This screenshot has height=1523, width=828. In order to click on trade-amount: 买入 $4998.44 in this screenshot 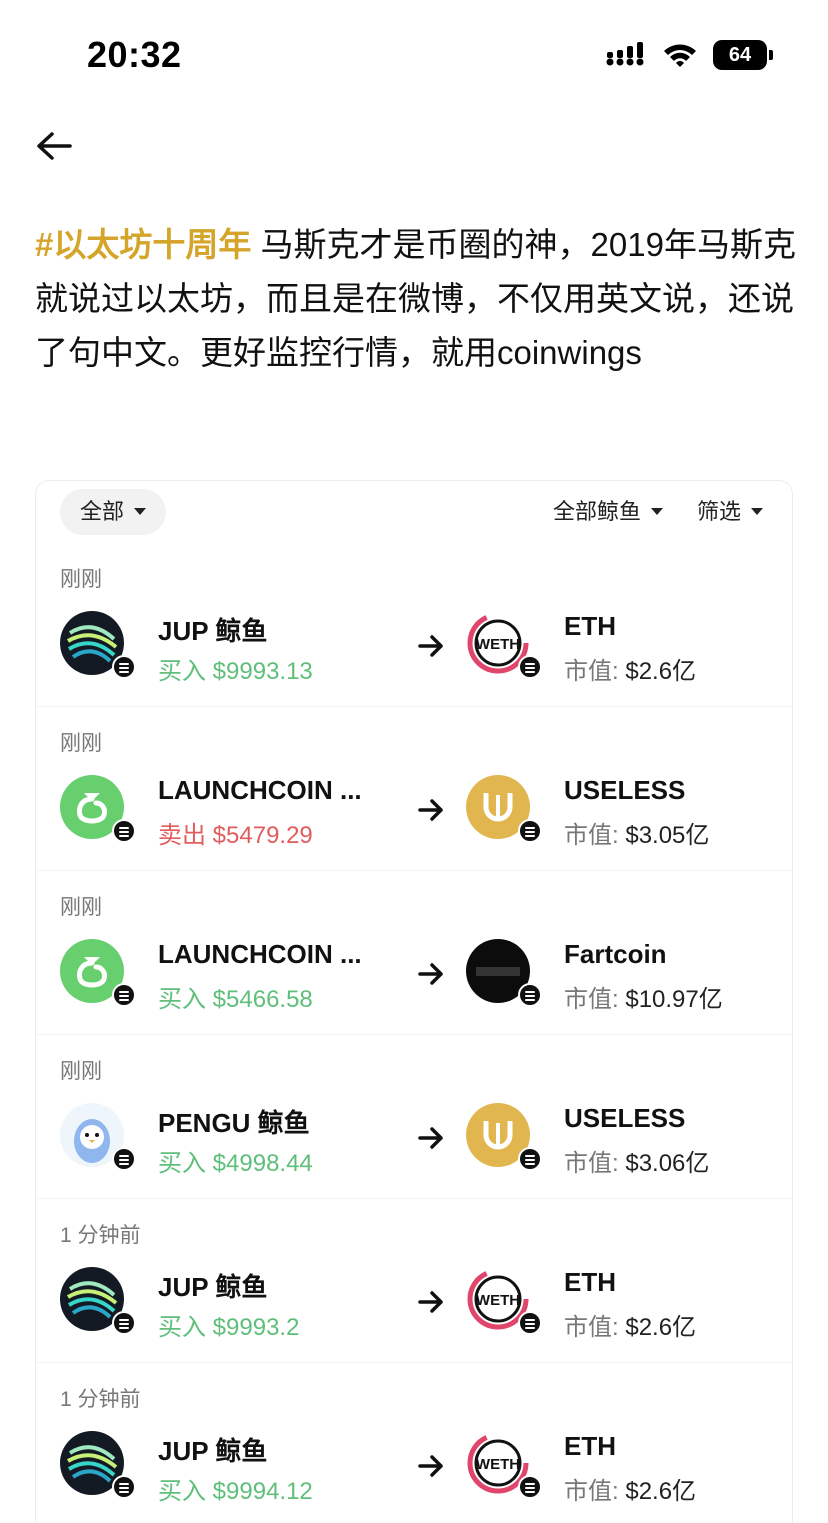, I will do `click(235, 1160)`.